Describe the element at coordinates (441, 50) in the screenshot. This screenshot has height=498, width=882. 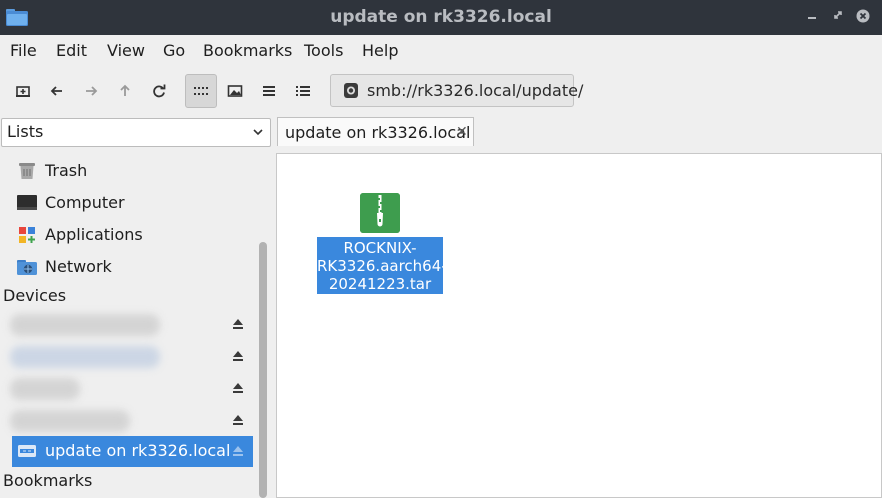
I see `menu-bar: File Edit View Go Bookmarks Tools Help` at that location.